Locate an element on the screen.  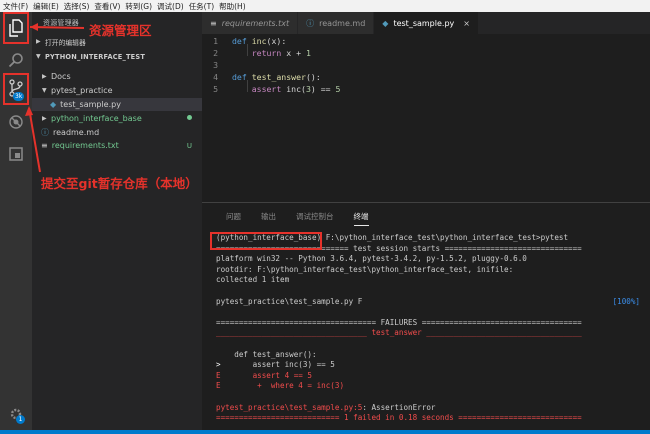
tree-item-label: python_interface_base is located at coordinates (96, 118).